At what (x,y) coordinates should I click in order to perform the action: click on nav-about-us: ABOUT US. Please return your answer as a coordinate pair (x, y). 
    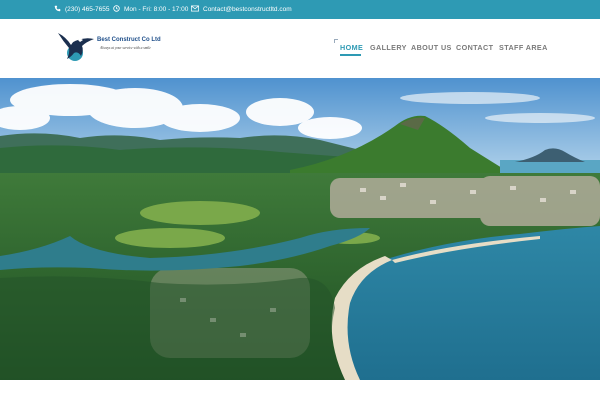
    Looking at the image, I should click on (431, 47).